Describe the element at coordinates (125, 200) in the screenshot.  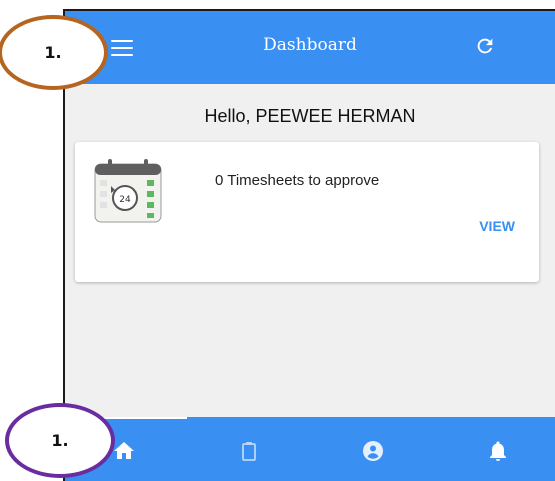
I see `calendar-icon-number: 24` at that location.